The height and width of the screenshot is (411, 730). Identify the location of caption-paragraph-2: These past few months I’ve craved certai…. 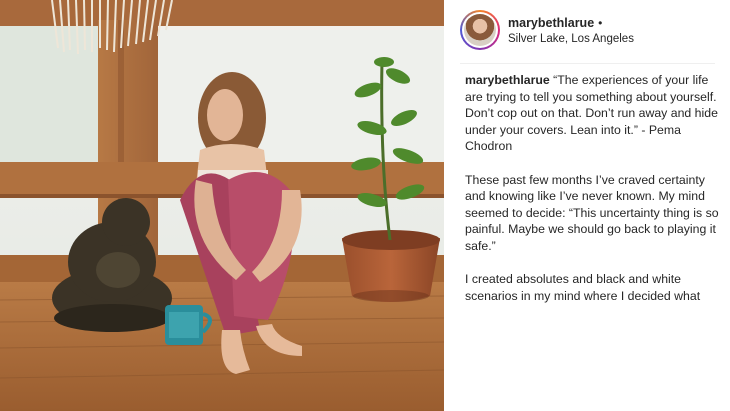
(592, 212).